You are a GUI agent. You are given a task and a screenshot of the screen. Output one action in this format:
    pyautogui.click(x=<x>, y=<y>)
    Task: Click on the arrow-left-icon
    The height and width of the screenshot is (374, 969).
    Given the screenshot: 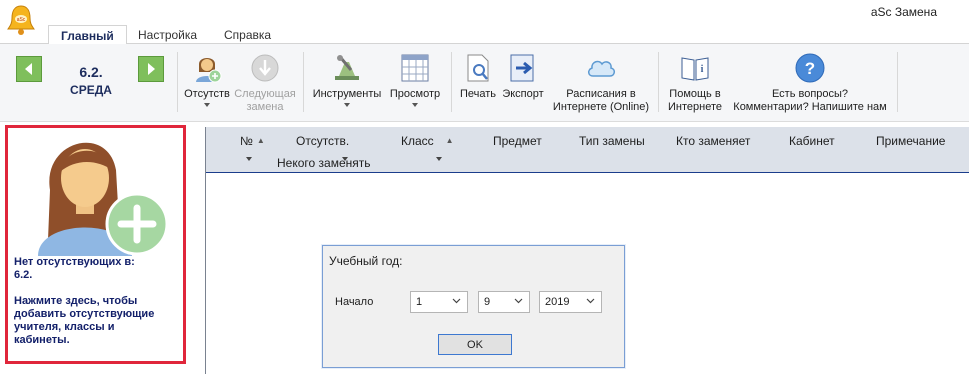 What is the action you would take?
    pyautogui.click(x=28, y=69)
    